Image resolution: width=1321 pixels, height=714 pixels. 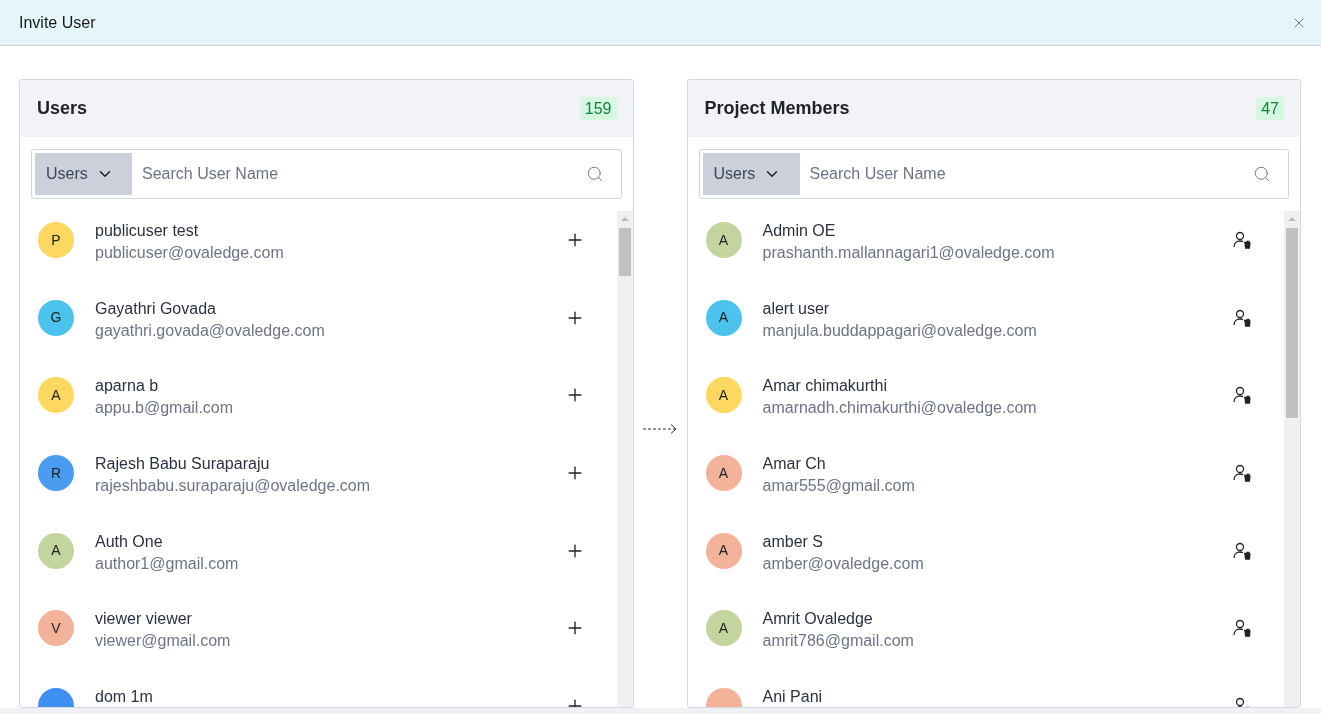 I want to click on user-name: publicuser test, so click(x=147, y=231).